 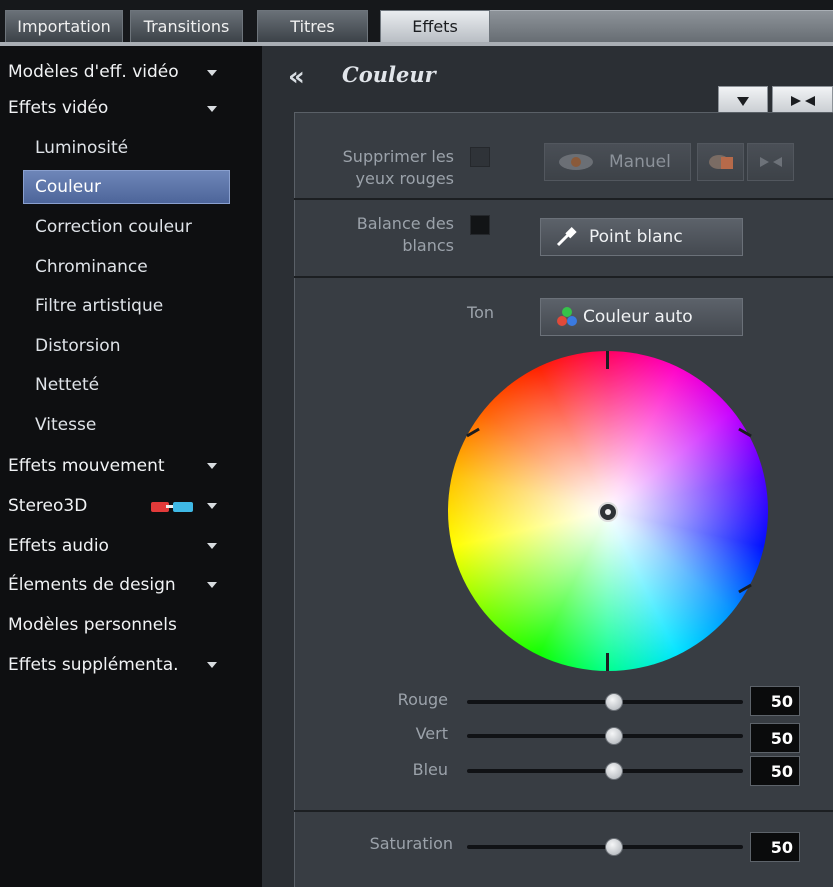 What do you see at coordinates (296, 77) in the screenshot?
I see `collapse-left-icon: «` at bounding box center [296, 77].